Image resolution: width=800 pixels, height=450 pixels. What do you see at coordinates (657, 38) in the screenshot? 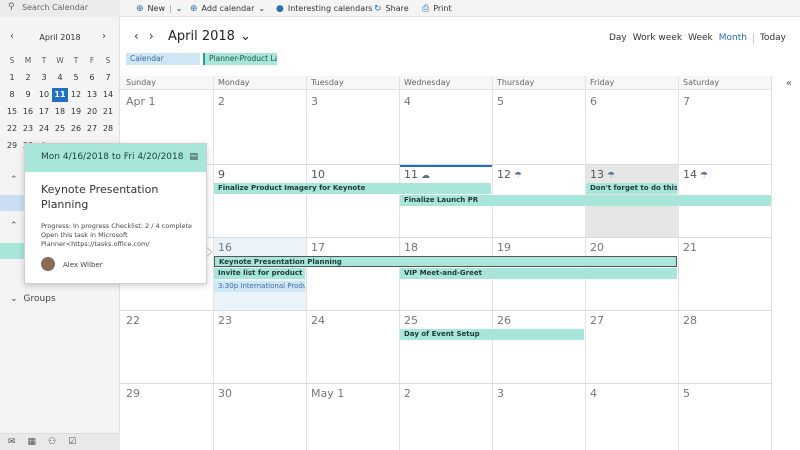
I see `view-work-week: Work week` at bounding box center [657, 38].